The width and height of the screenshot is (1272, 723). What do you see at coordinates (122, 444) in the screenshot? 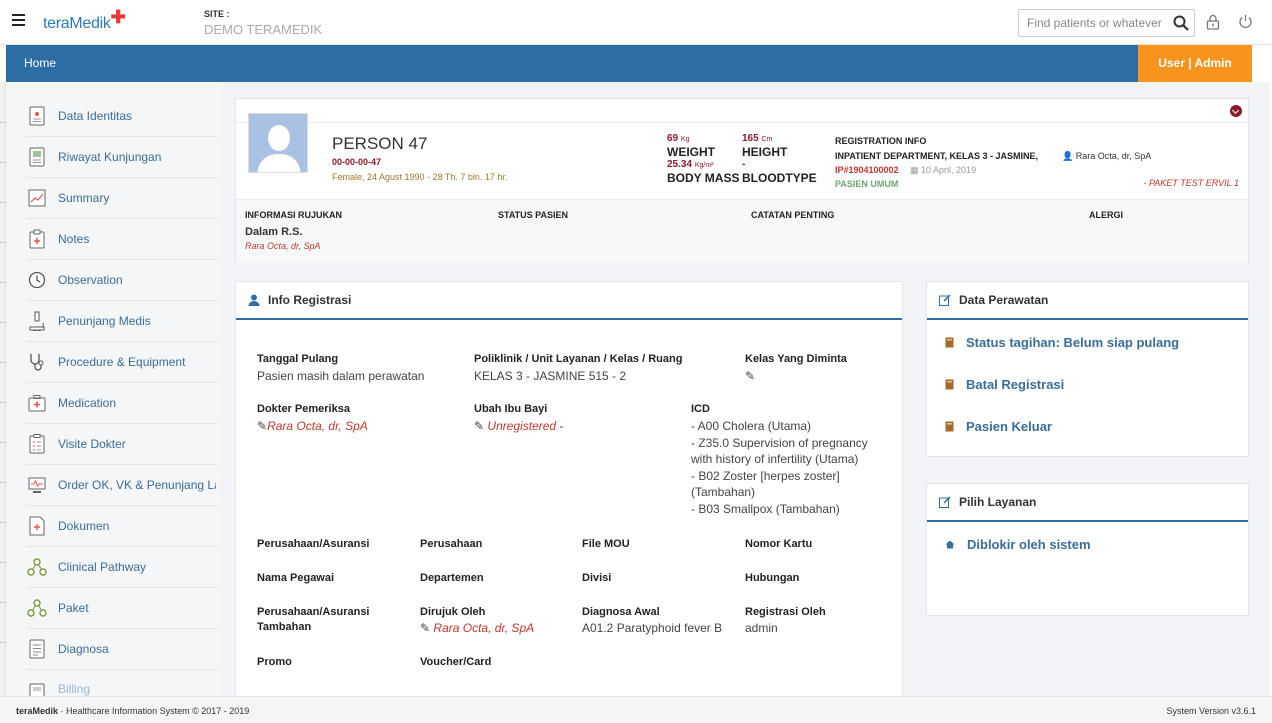
I see `sidebar-item-visite-dokter: Visite Dokter` at bounding box center [122, 444].